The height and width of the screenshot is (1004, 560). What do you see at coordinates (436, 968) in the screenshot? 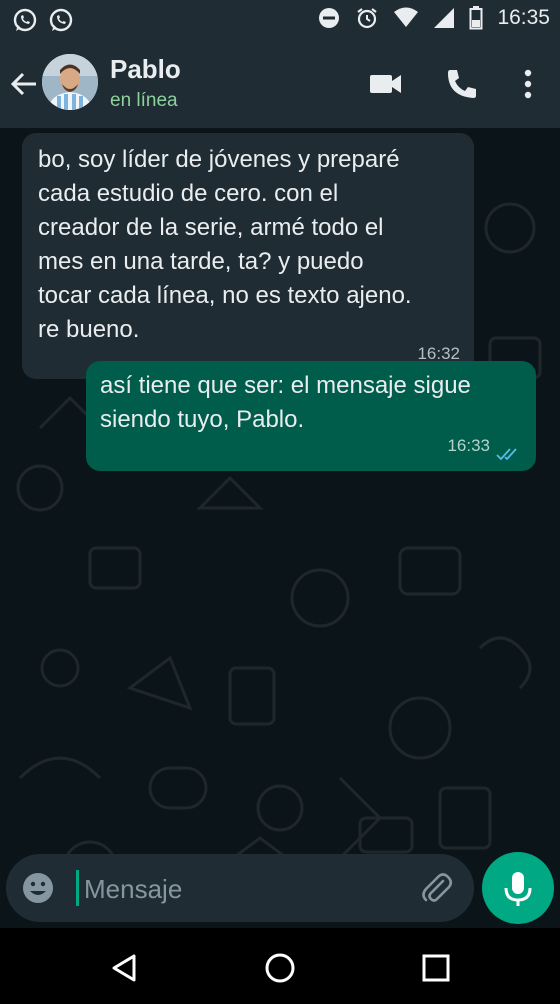
I see `nav-recents-icon` at bounding box center [436, 968].